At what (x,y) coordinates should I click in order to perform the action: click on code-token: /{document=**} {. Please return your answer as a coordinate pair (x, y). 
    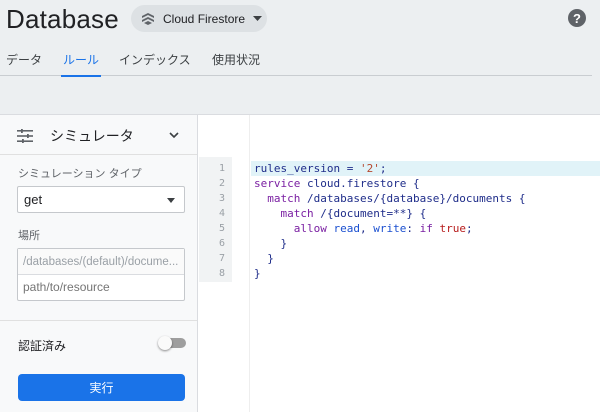
    Looking at the image, I should click on (370, 213).